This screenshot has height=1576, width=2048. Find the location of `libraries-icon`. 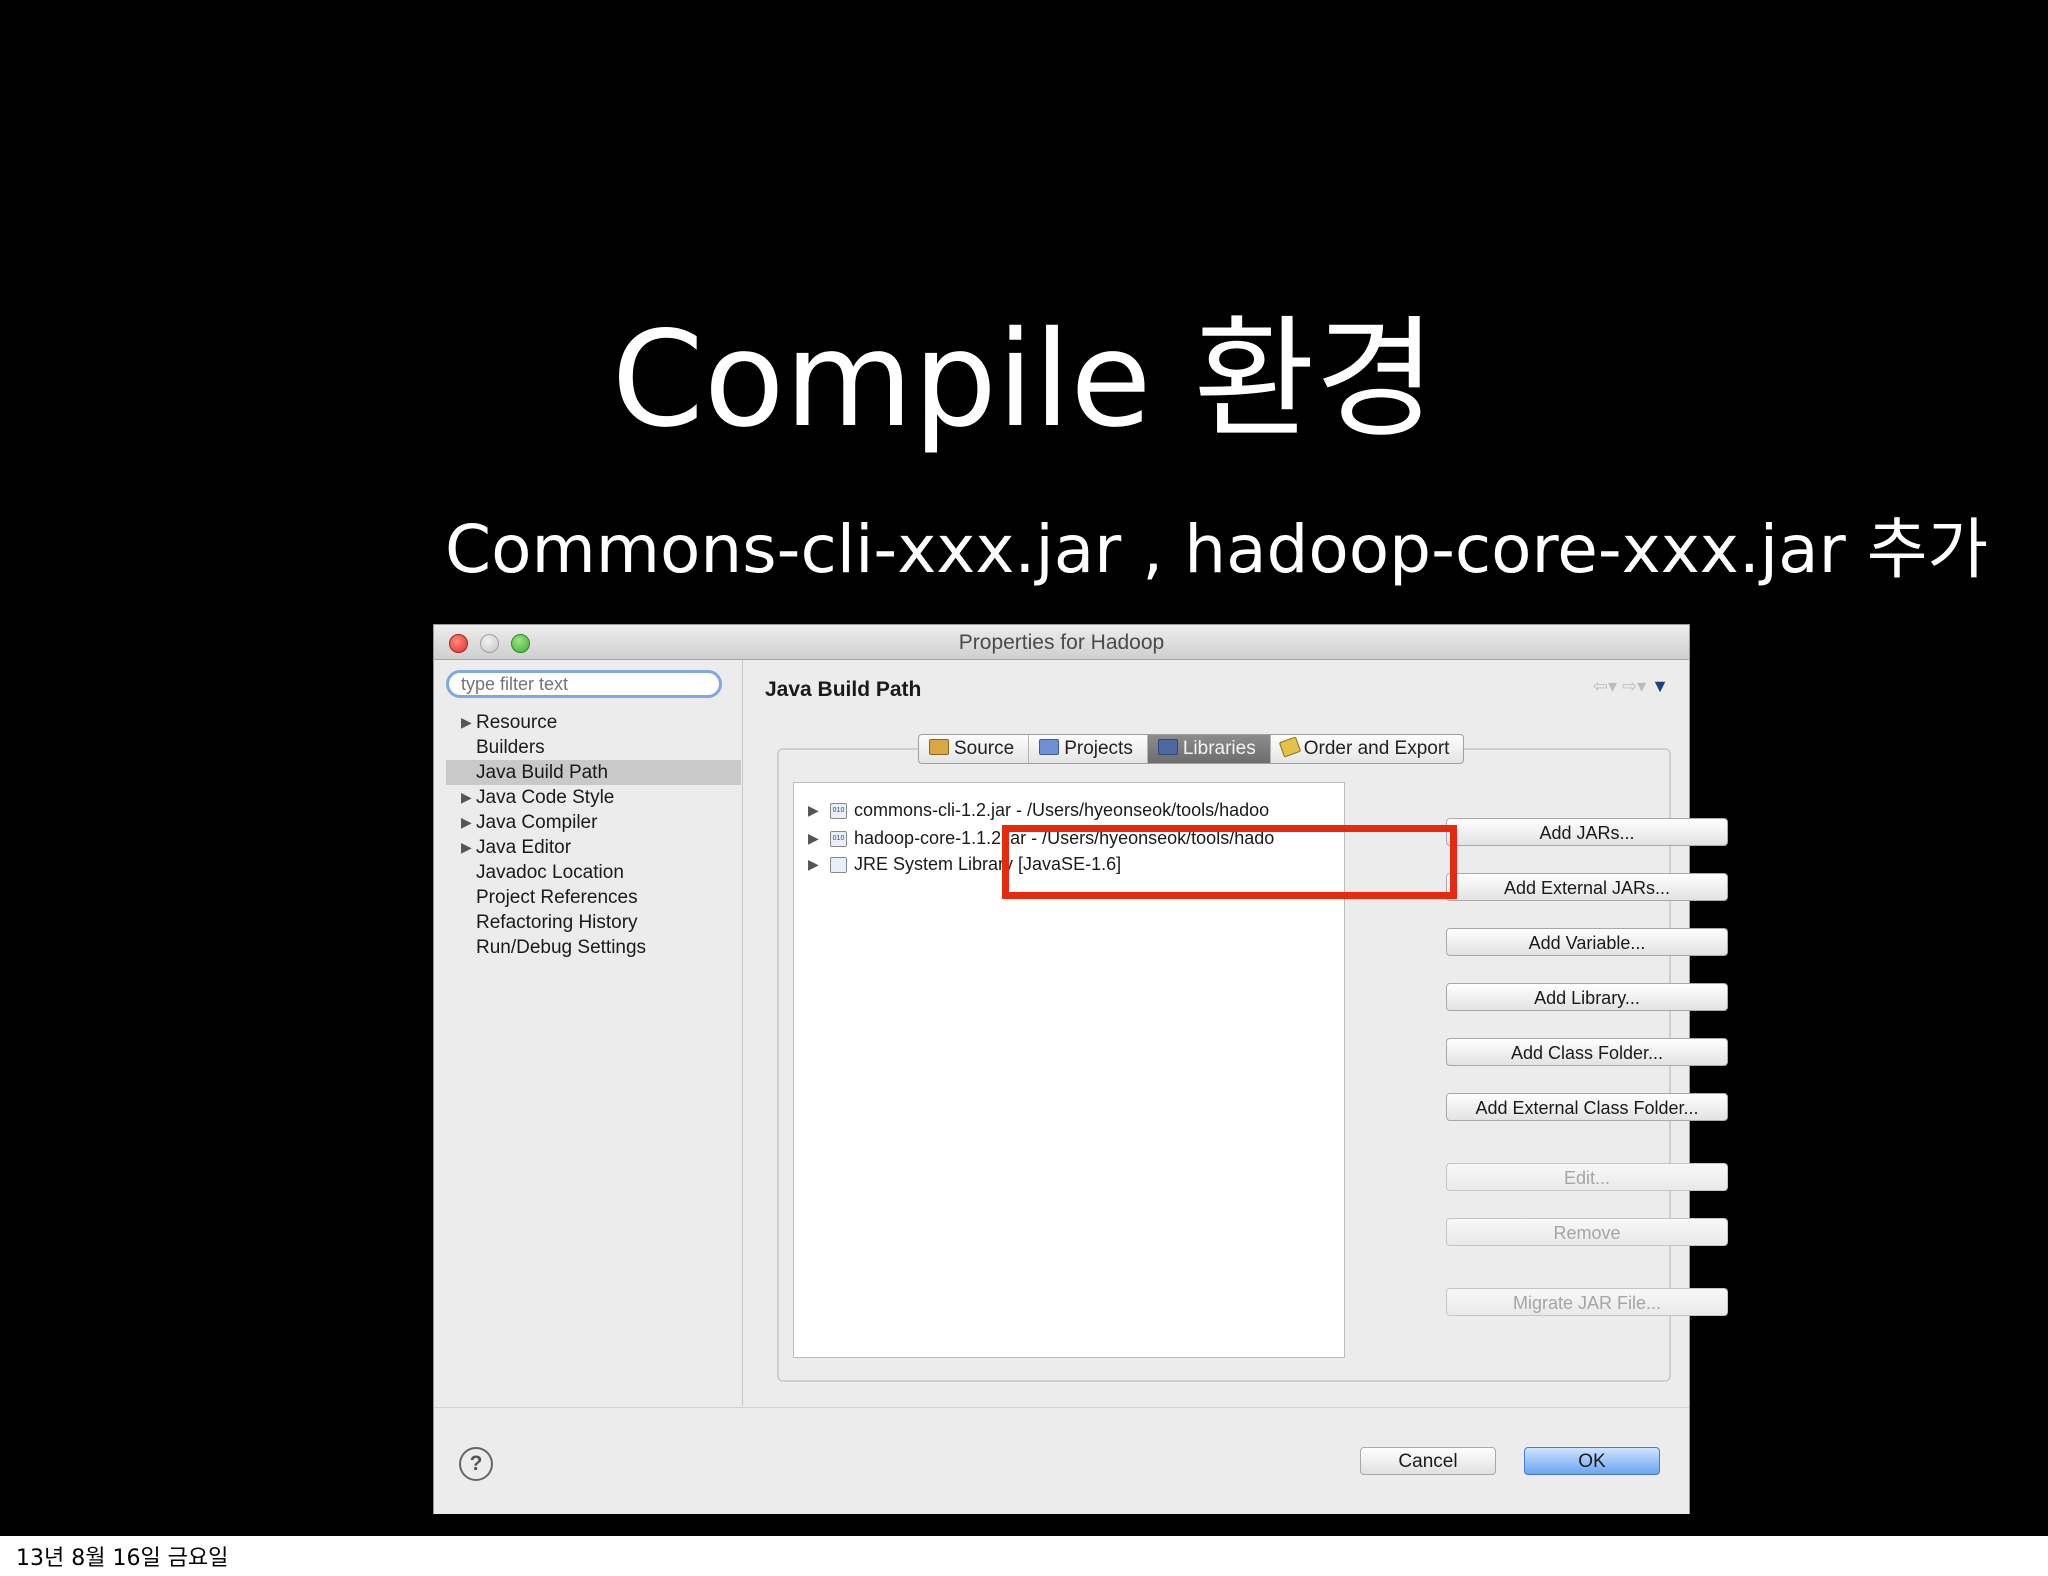

libraries-icon is located at coordinates (1167, 747).